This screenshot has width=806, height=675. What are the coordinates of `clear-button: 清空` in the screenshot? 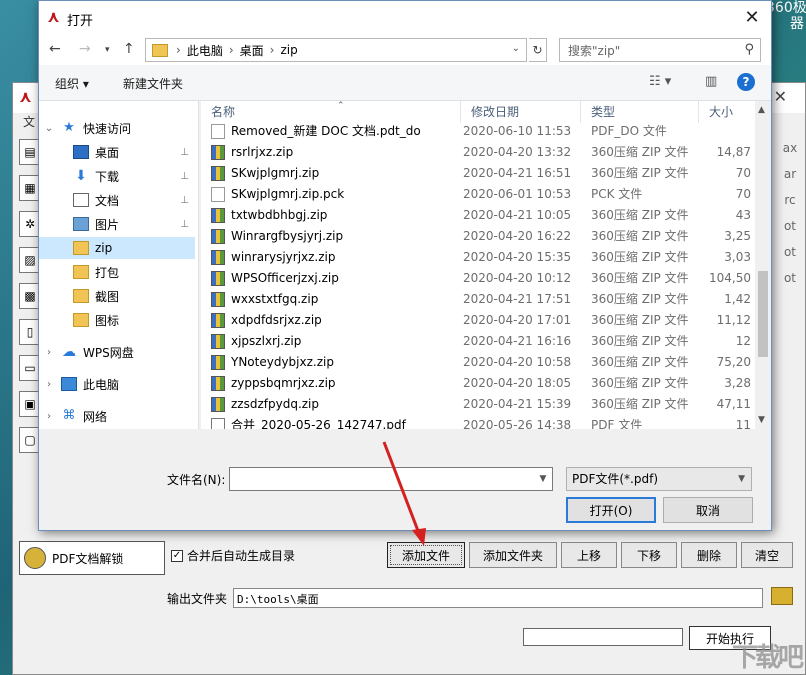 It's located at (767, 555).